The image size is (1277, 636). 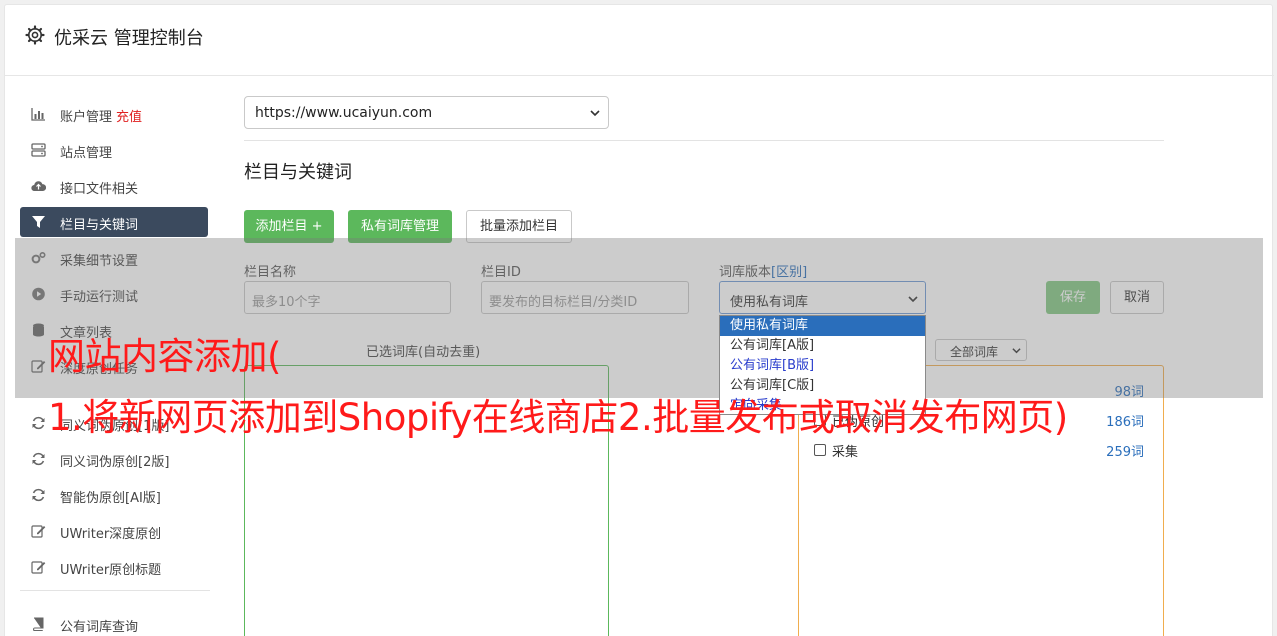 I want to click on sidebar-item-public-lib: 公有词库查询, so click(x=114, y=622).